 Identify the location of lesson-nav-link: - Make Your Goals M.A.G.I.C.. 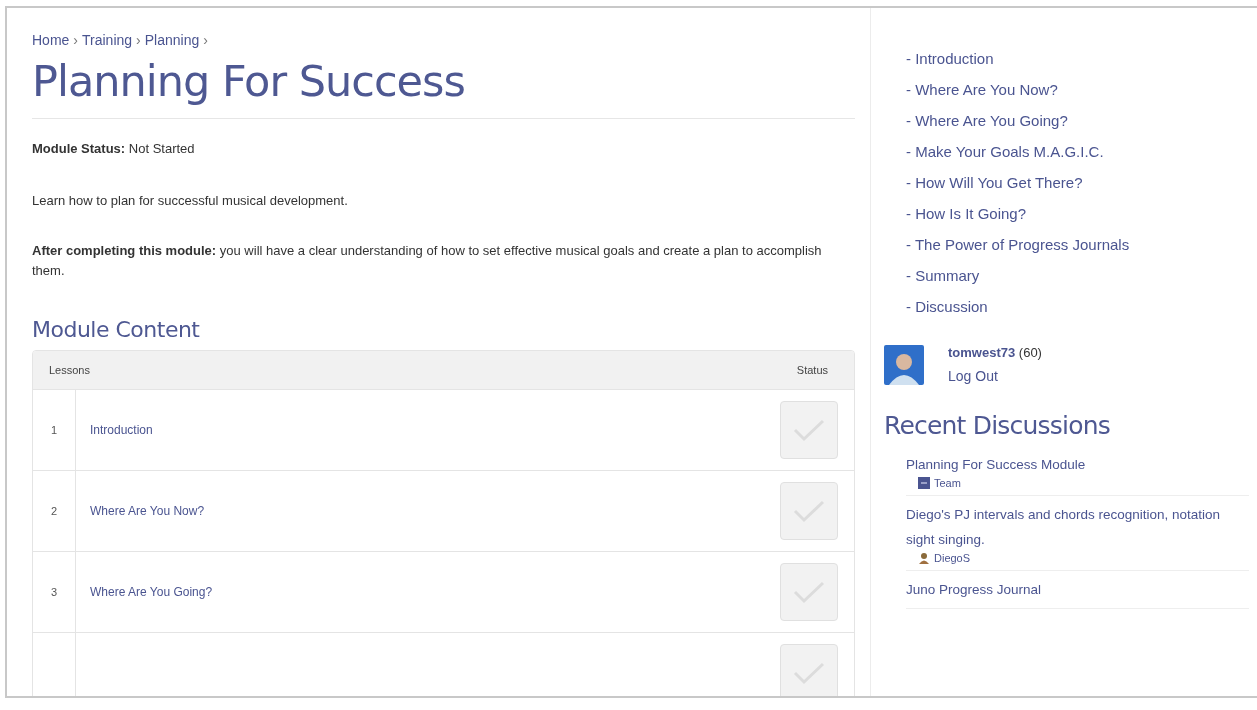
(1077, 151).